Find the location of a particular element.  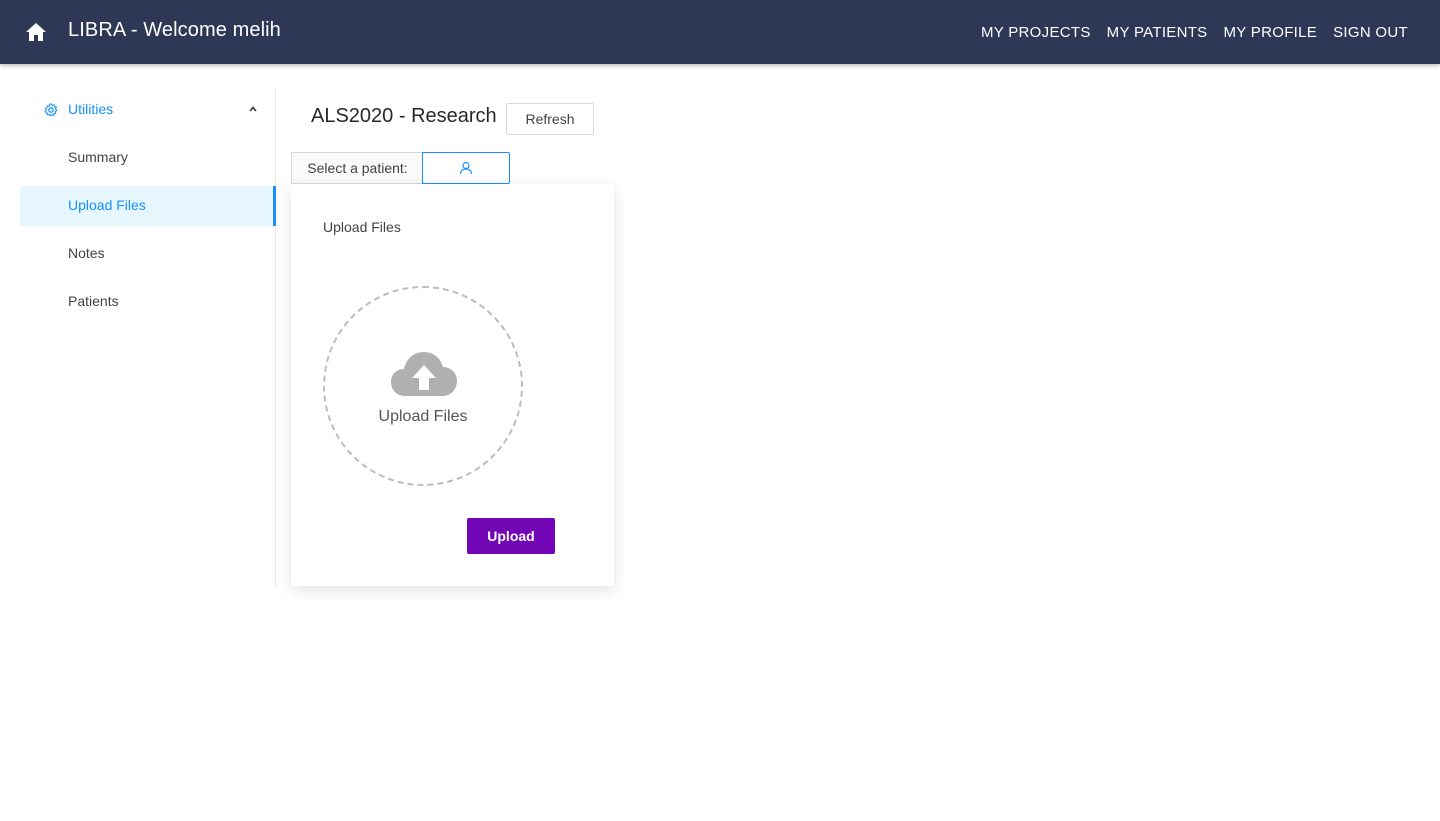

sidebar-item-notes: Notes is located at coordinates (148, 254).